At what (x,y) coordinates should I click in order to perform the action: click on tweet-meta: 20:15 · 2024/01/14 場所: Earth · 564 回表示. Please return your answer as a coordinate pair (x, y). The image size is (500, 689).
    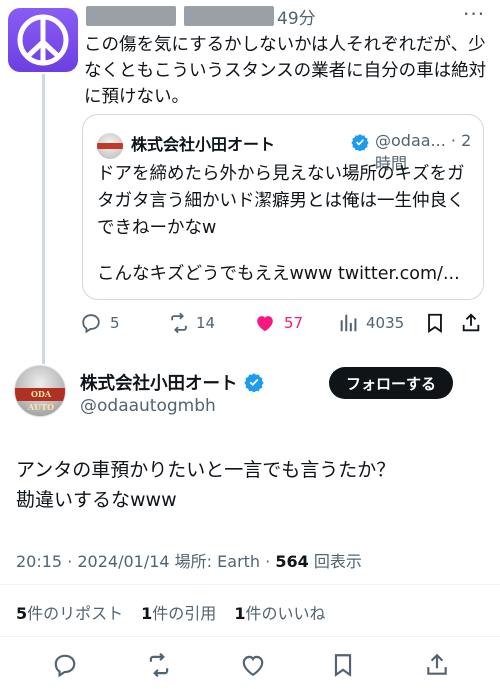
    Looking at the image, I should click on (189, 560).